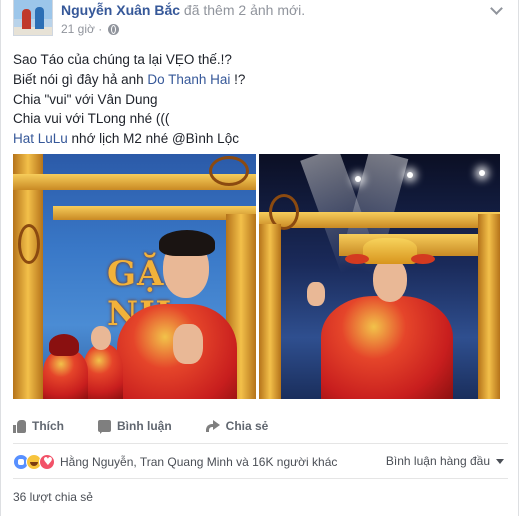 Image resolution: width=519 pixels, height=516 pixels. What do you see at coordinates (85, 99) in the screenshot?
I see `post-text-line: Chia "vui" với Vân Dung` at bounding box center [85, 99].